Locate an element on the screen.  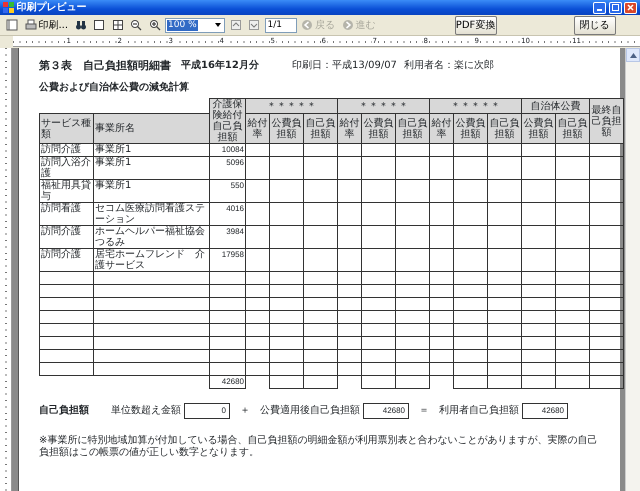
zoom-out-icon is located at coordinates (136, 25).